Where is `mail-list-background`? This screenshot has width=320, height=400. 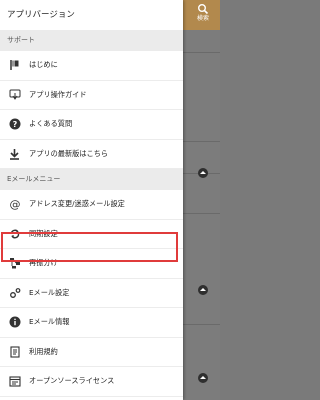 mail-list-background is located at coordinates (201, 215).